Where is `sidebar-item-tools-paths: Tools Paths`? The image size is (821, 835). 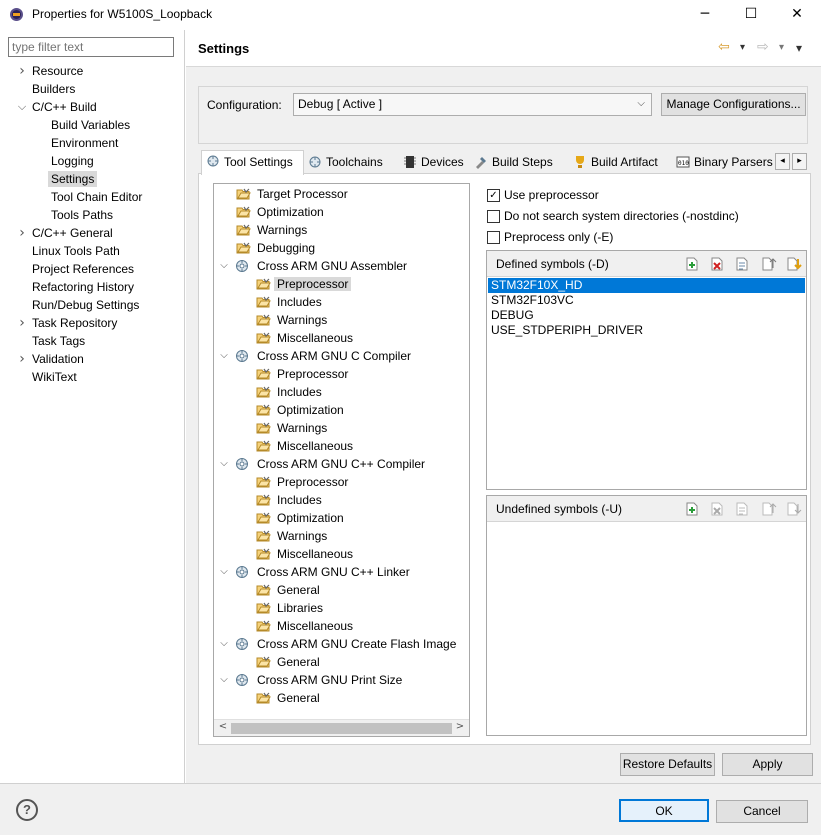 sidebar-item-tools-paths: Tools Paths is located at coordinates (82, 215).